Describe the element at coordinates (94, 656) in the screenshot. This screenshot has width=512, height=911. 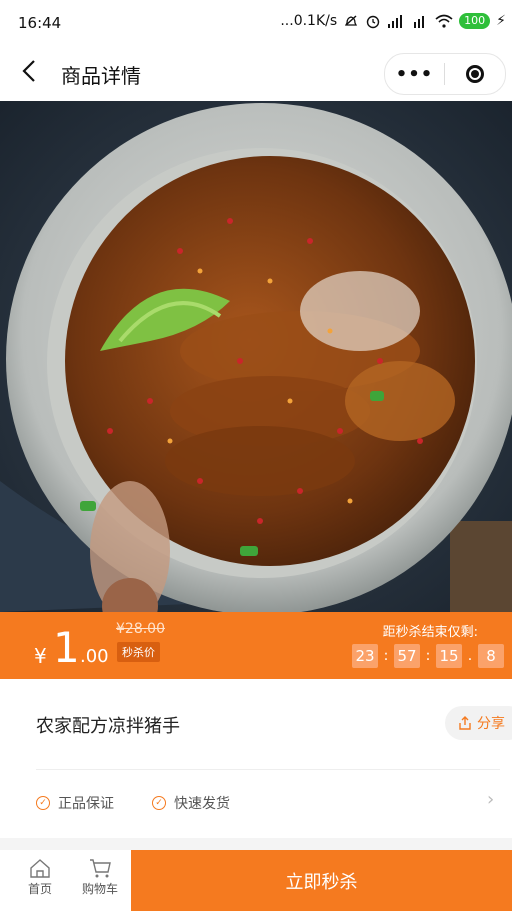
I see `price-decimal: .00` at that location.